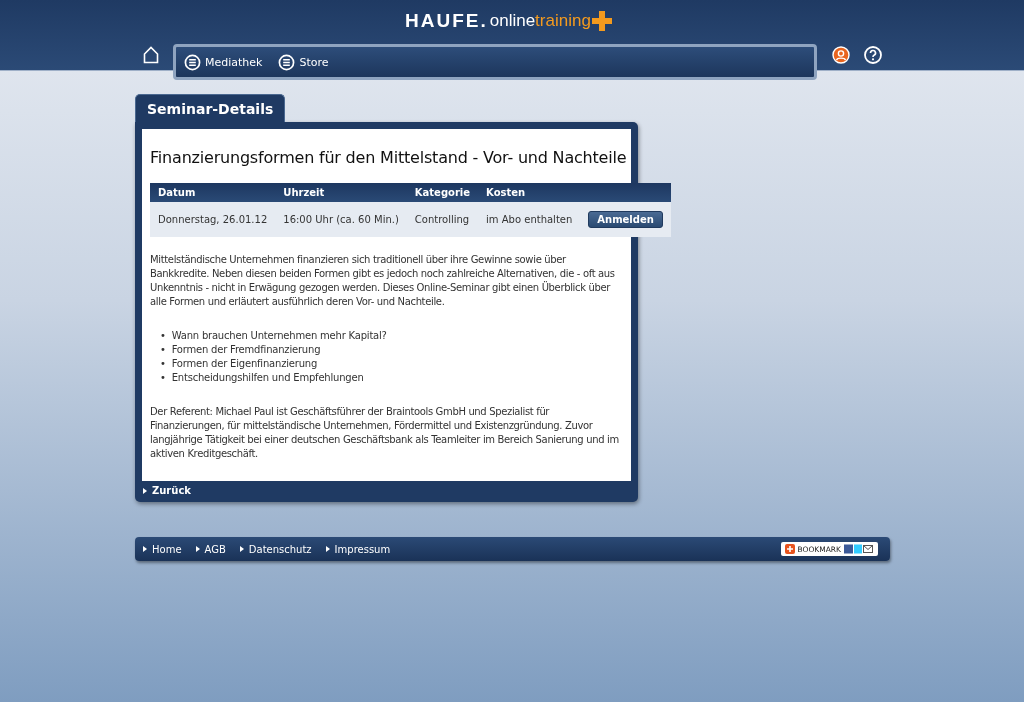 This screenshot has height=702, width=1024. I want to click on footer-link: AGB, so click(210, 549).